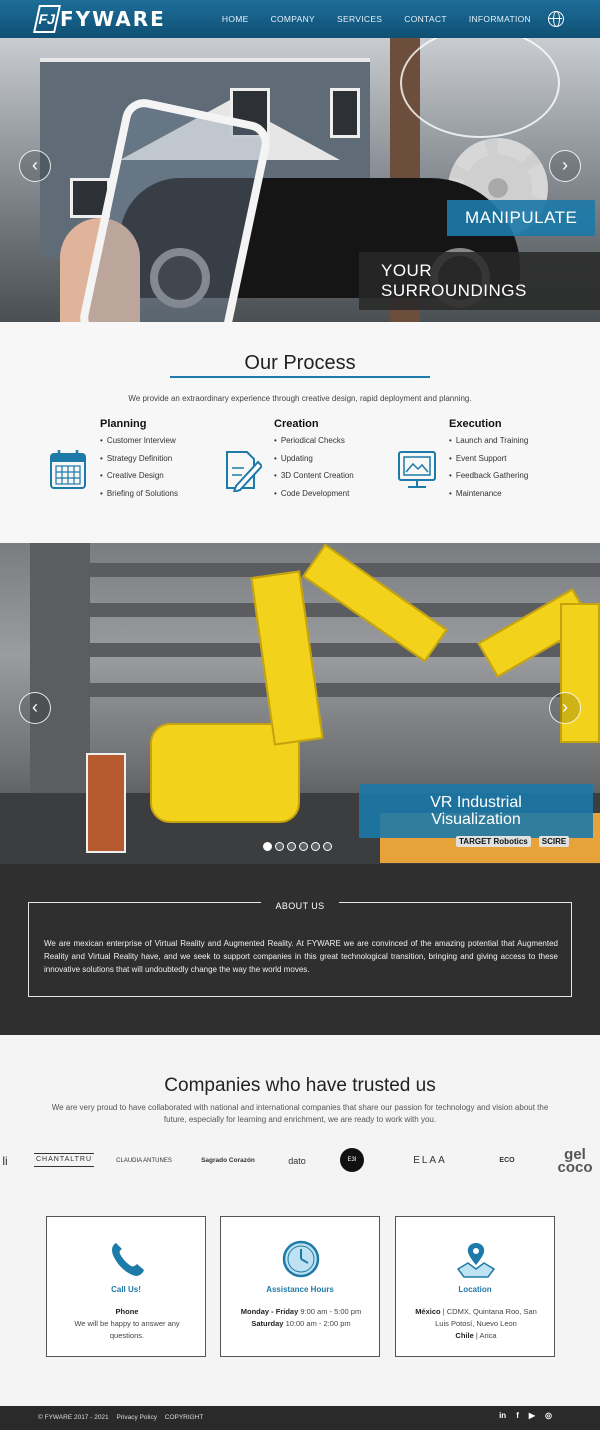  Describe the element at coordinates (480, 88) in the screenshot. I see `speedometer-overlay` at that location.